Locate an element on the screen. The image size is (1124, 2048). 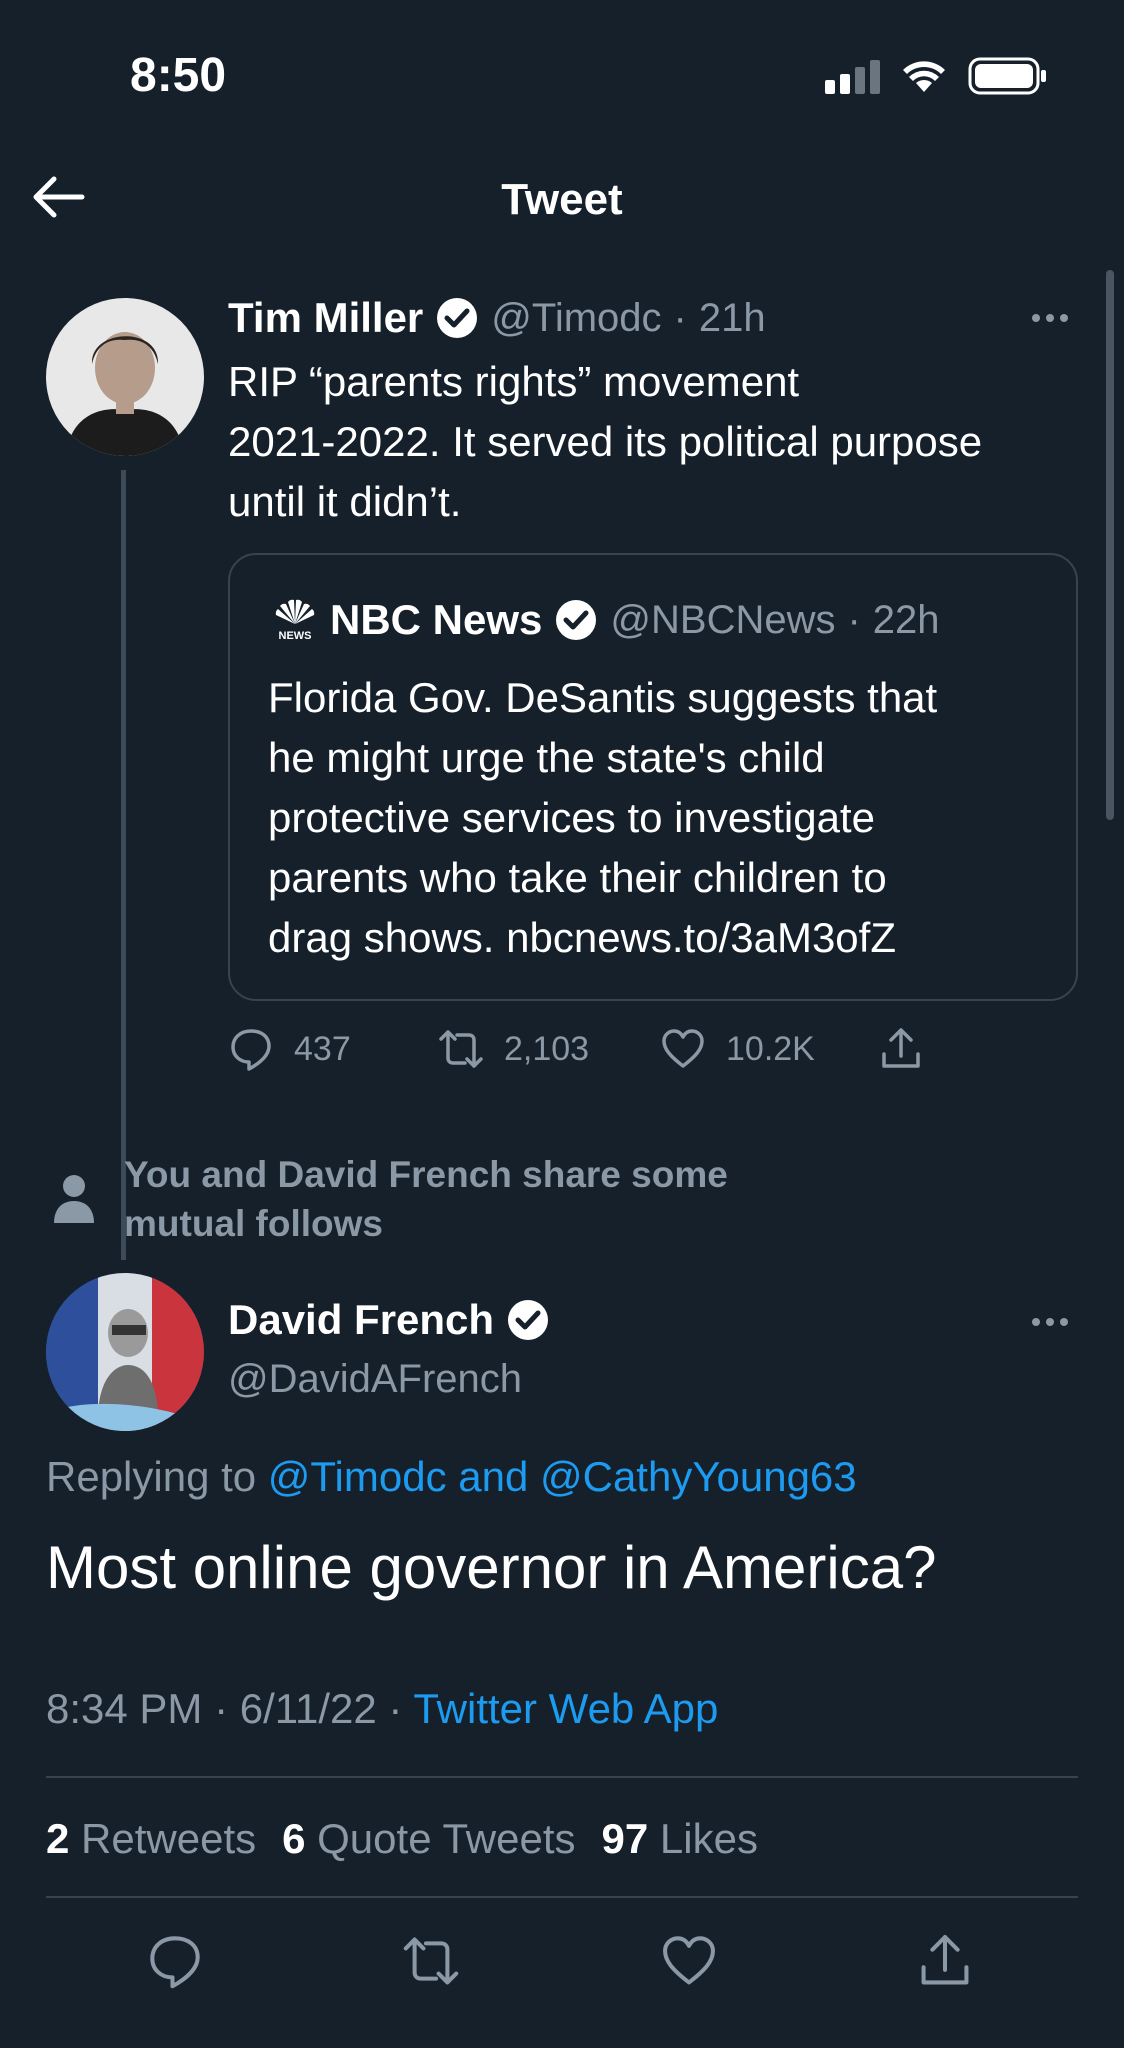
author-handle: @DavidAFrench is located at coordinates (375, 1379).